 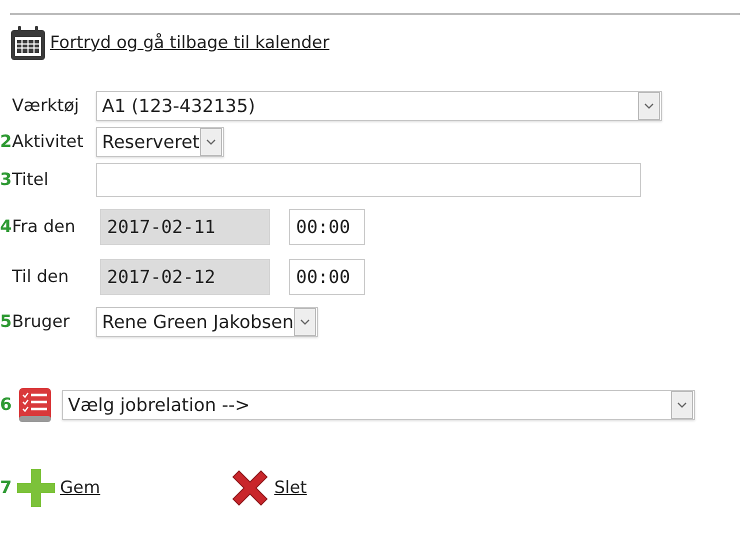 I want to click on job-relation-dropdown: Vælg jobrelation -->, so click(x=378, y=405).